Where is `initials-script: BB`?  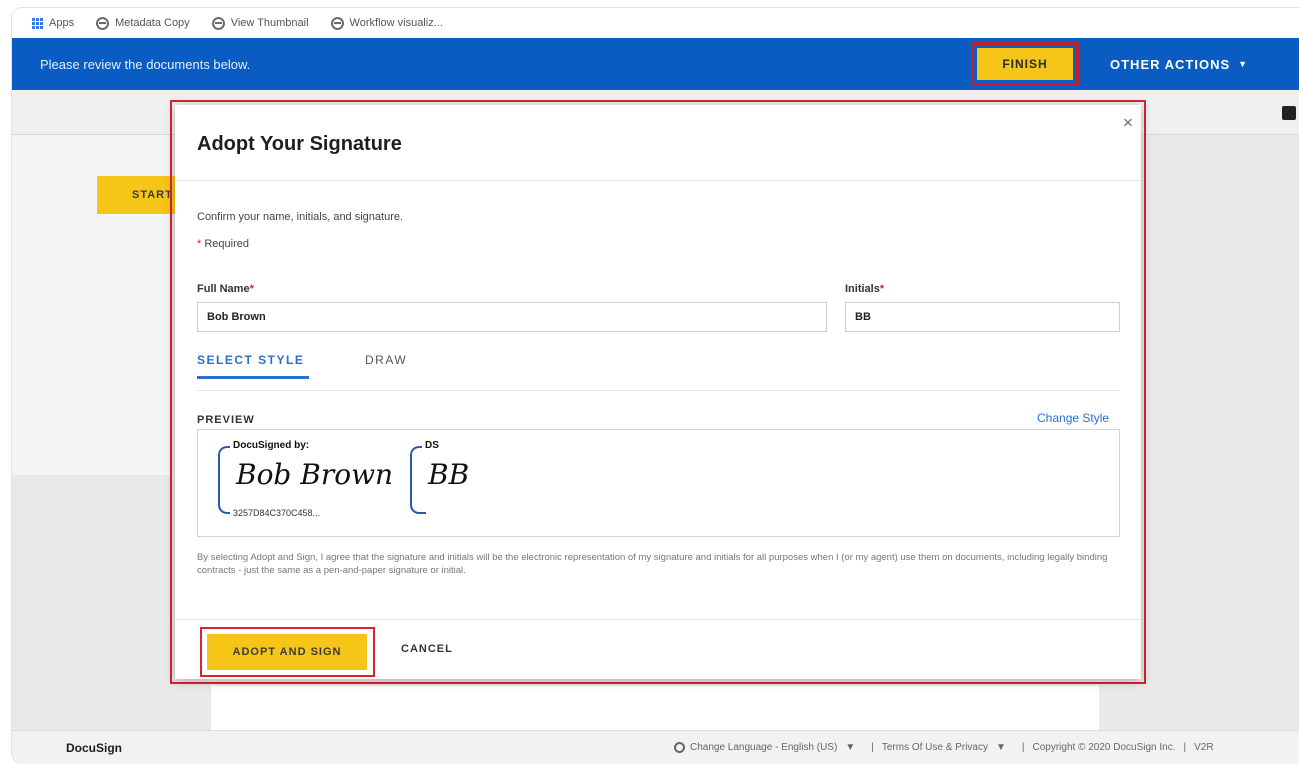
initials-script: BB is located at coordinates (449, 474).